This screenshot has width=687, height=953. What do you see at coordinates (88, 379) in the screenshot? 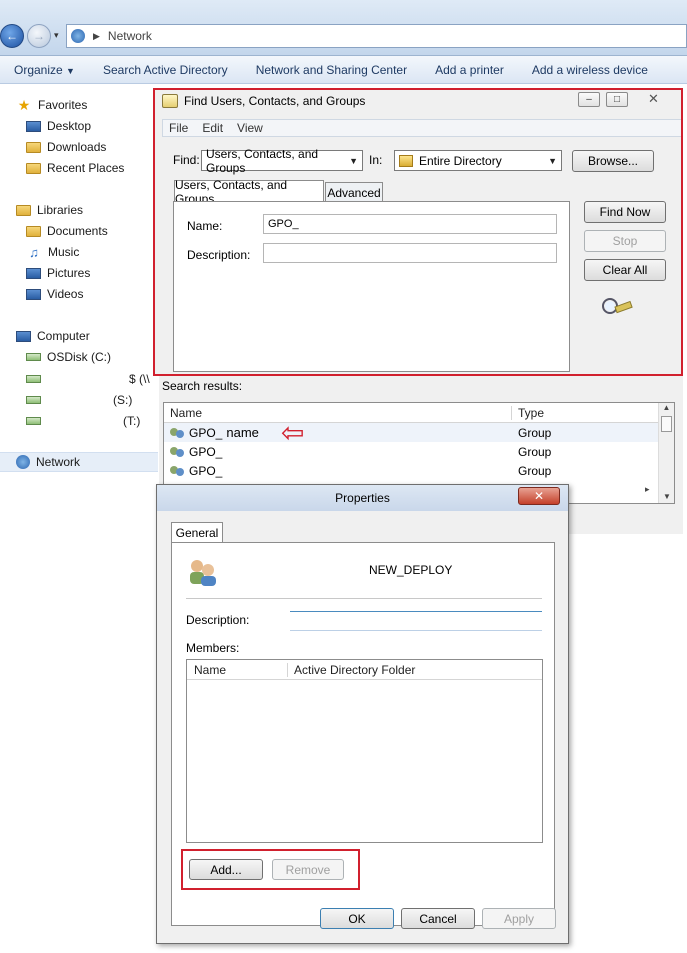
I see `nav-network-drive-1: $ (\\` at bounding box center [88, 379].